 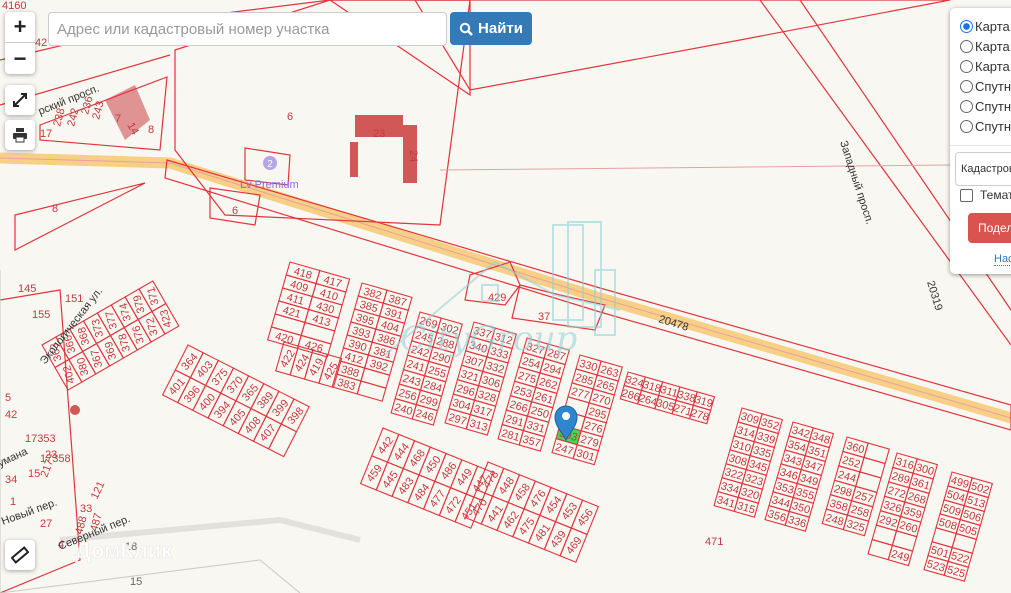 What do you see at coordinates (309, 365) in the screenshot?
I see `parcel-block: 422424419425` at bounding box center [309, 365].